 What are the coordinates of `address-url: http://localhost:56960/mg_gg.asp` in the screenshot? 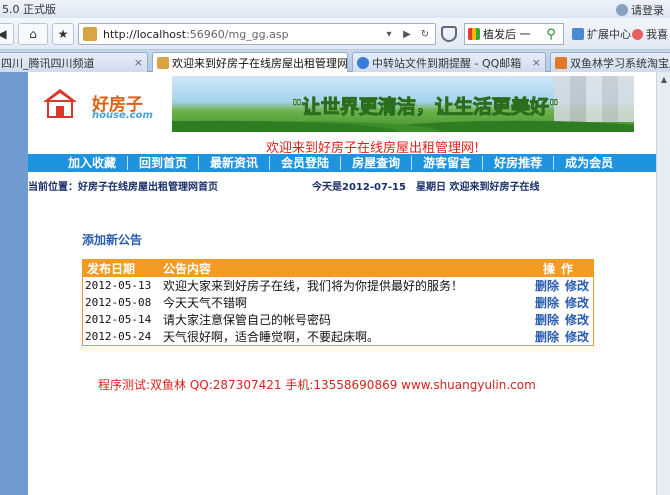 It's located at (196, 34).